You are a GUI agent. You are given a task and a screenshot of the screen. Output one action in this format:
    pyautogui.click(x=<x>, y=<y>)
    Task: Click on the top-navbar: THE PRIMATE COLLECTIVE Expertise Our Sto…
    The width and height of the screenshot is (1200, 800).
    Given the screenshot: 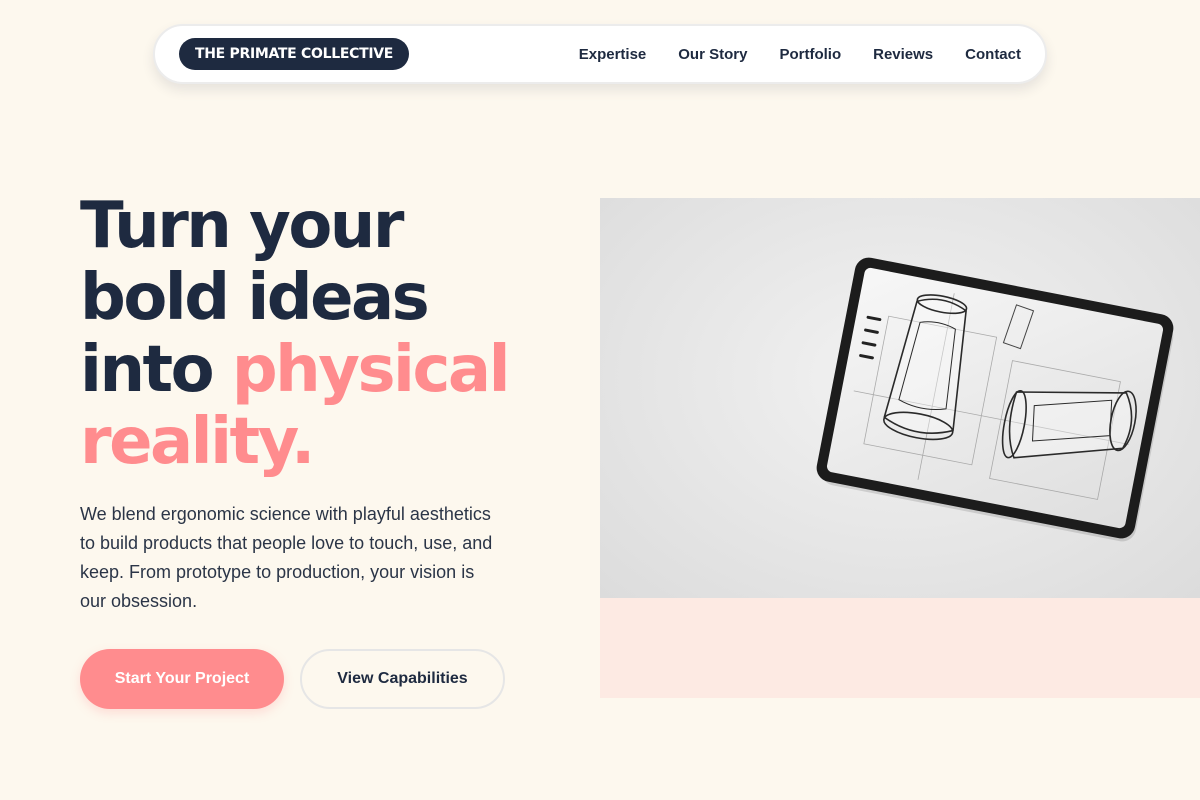 What is the action you would take?
    pyautogui.click(x=600, y=54)
    